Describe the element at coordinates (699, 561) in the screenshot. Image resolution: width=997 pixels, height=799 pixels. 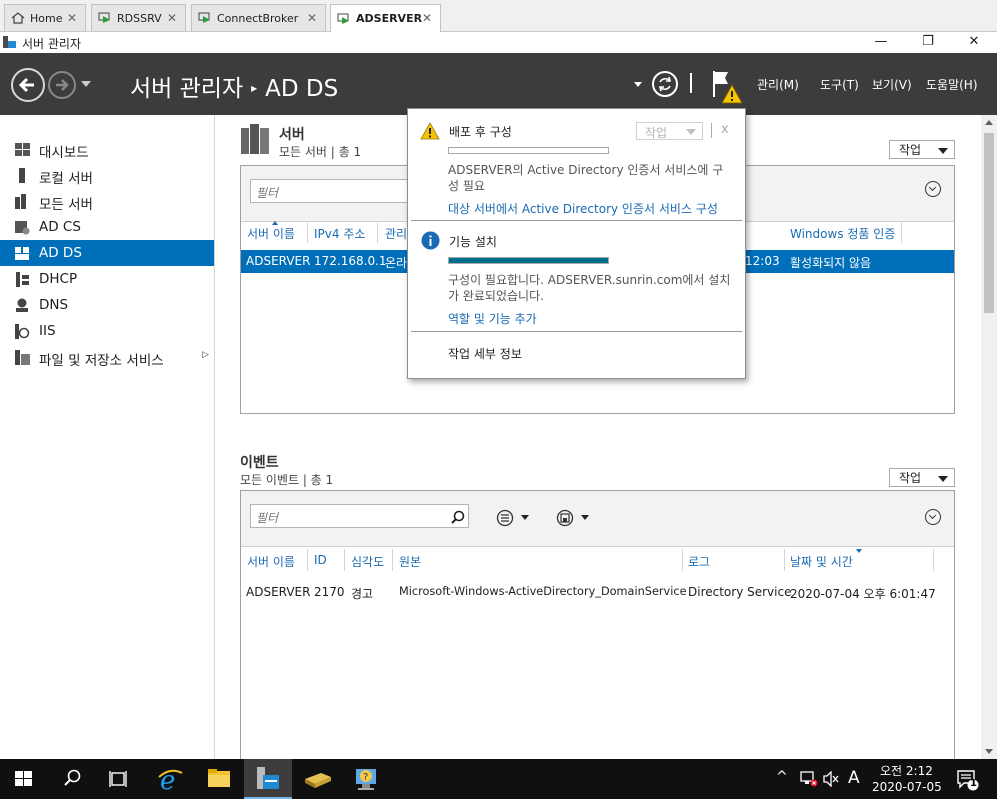
I see `col-log: 로그` at that location.